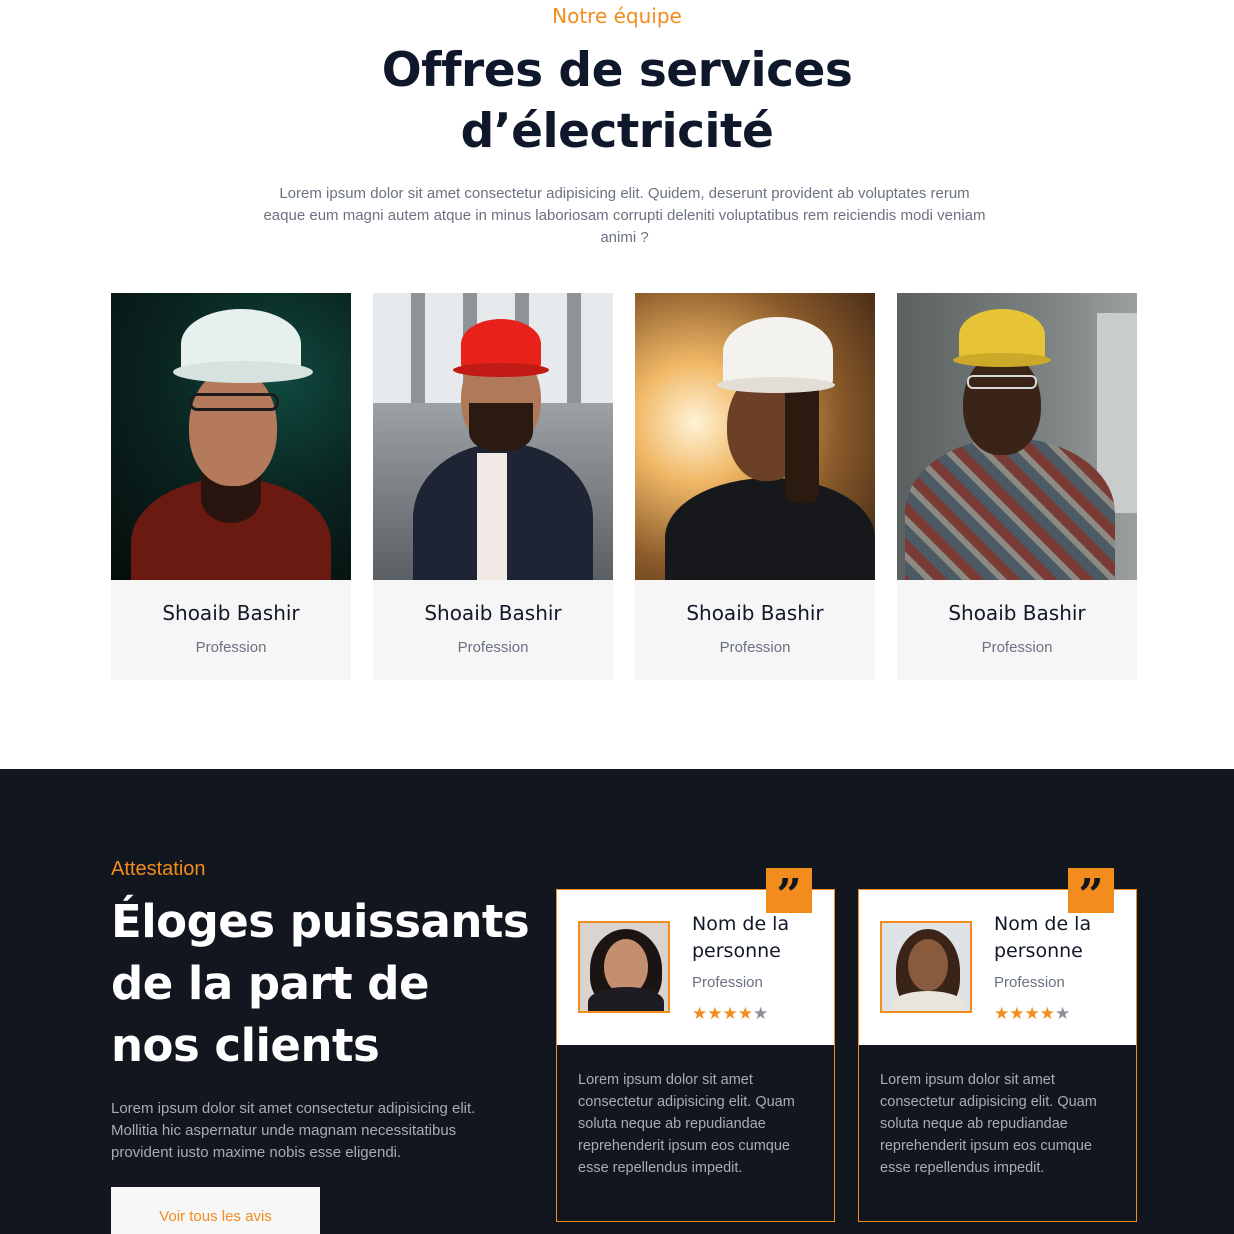 The image size is (1234, 1234). What do you see at coordinates (617, 70) in the screenshot?
I see `team-title-line1: Offres de services` at bounding box center [617, 70].